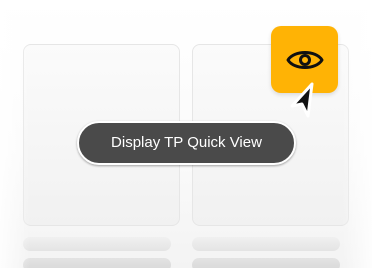  What do you see at coordinates (303, 101) in the screenshot?
I see `mouse-pointer-icon` at bounding box center [303, 101].